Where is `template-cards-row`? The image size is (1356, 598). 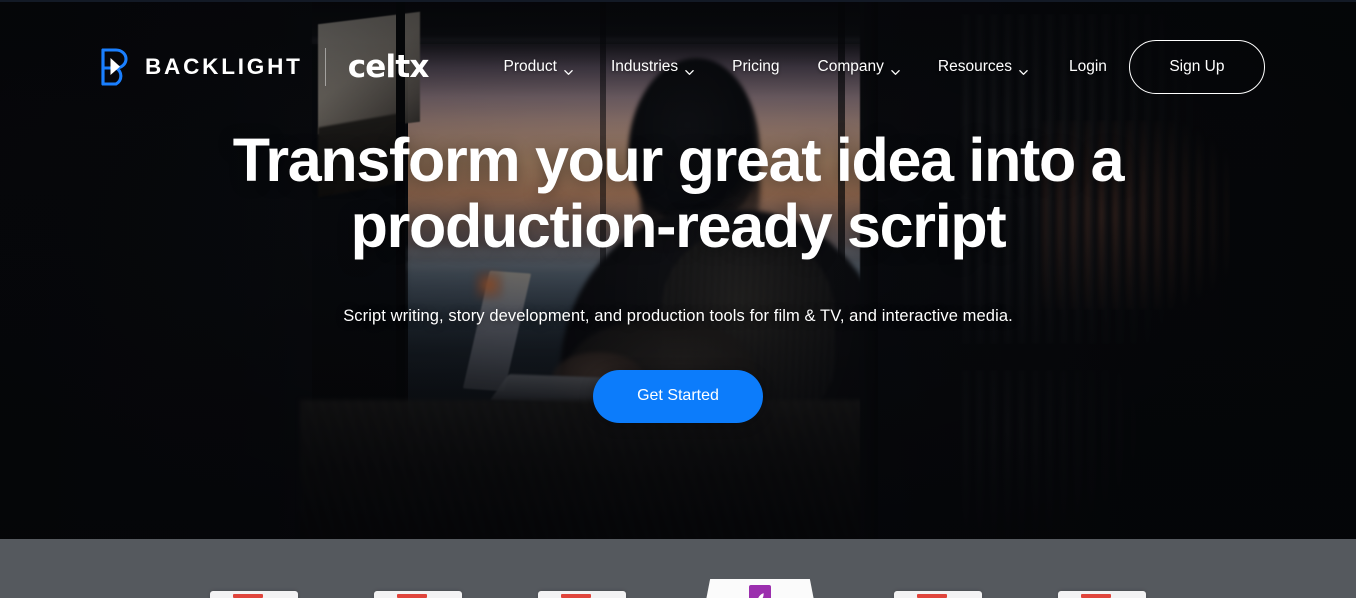
template-cards-row is located at coordinates (678, 588).